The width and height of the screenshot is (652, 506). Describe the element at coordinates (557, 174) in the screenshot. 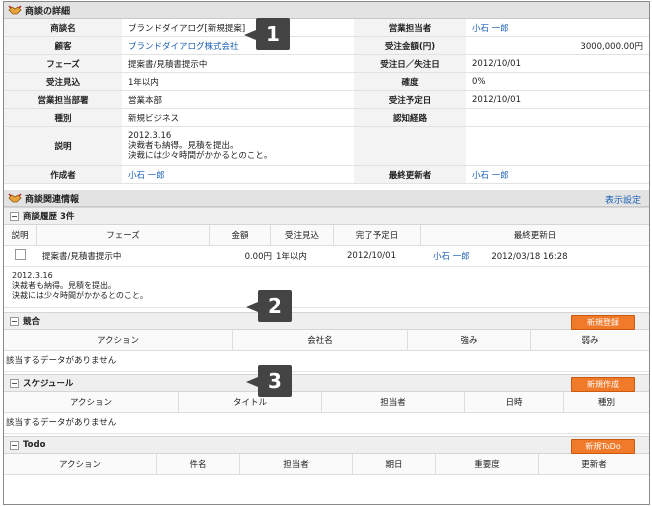

I see `updater-link: 小石 一郎` at that location.